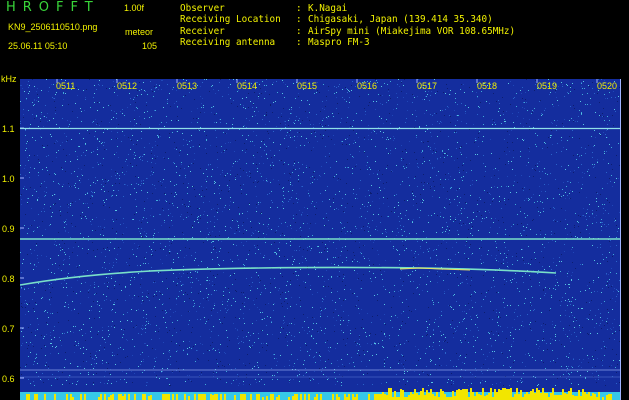 The height and width of the screenshot is (400, 629). I want to click on x-tick-label: 0519, so click(547, 86).